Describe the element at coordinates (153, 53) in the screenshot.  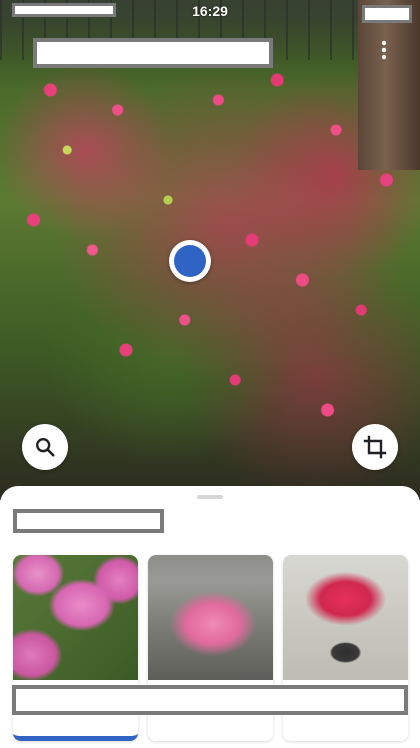
I see `top-title-redaction` at that location.